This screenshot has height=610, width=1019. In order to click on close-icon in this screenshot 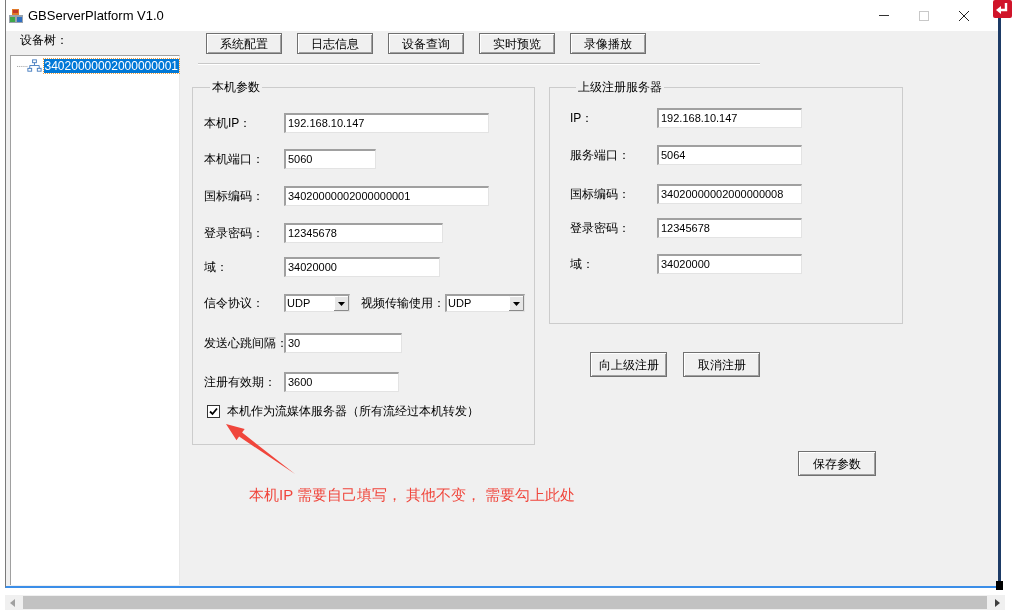, I will do `click(964, 15)`.